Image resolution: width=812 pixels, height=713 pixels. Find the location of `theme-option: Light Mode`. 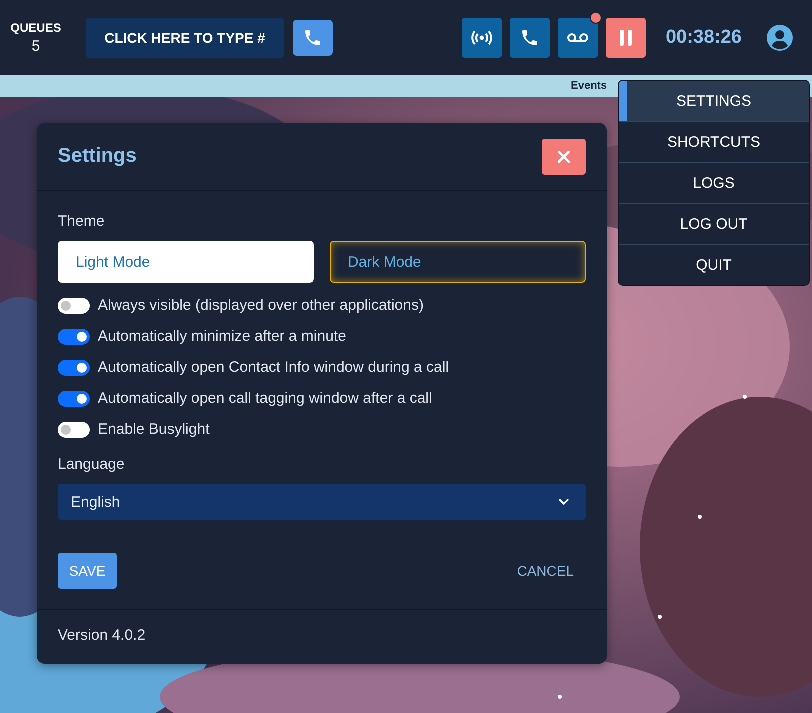

theme-option: Light Mode is located at coordinates (186, 262).